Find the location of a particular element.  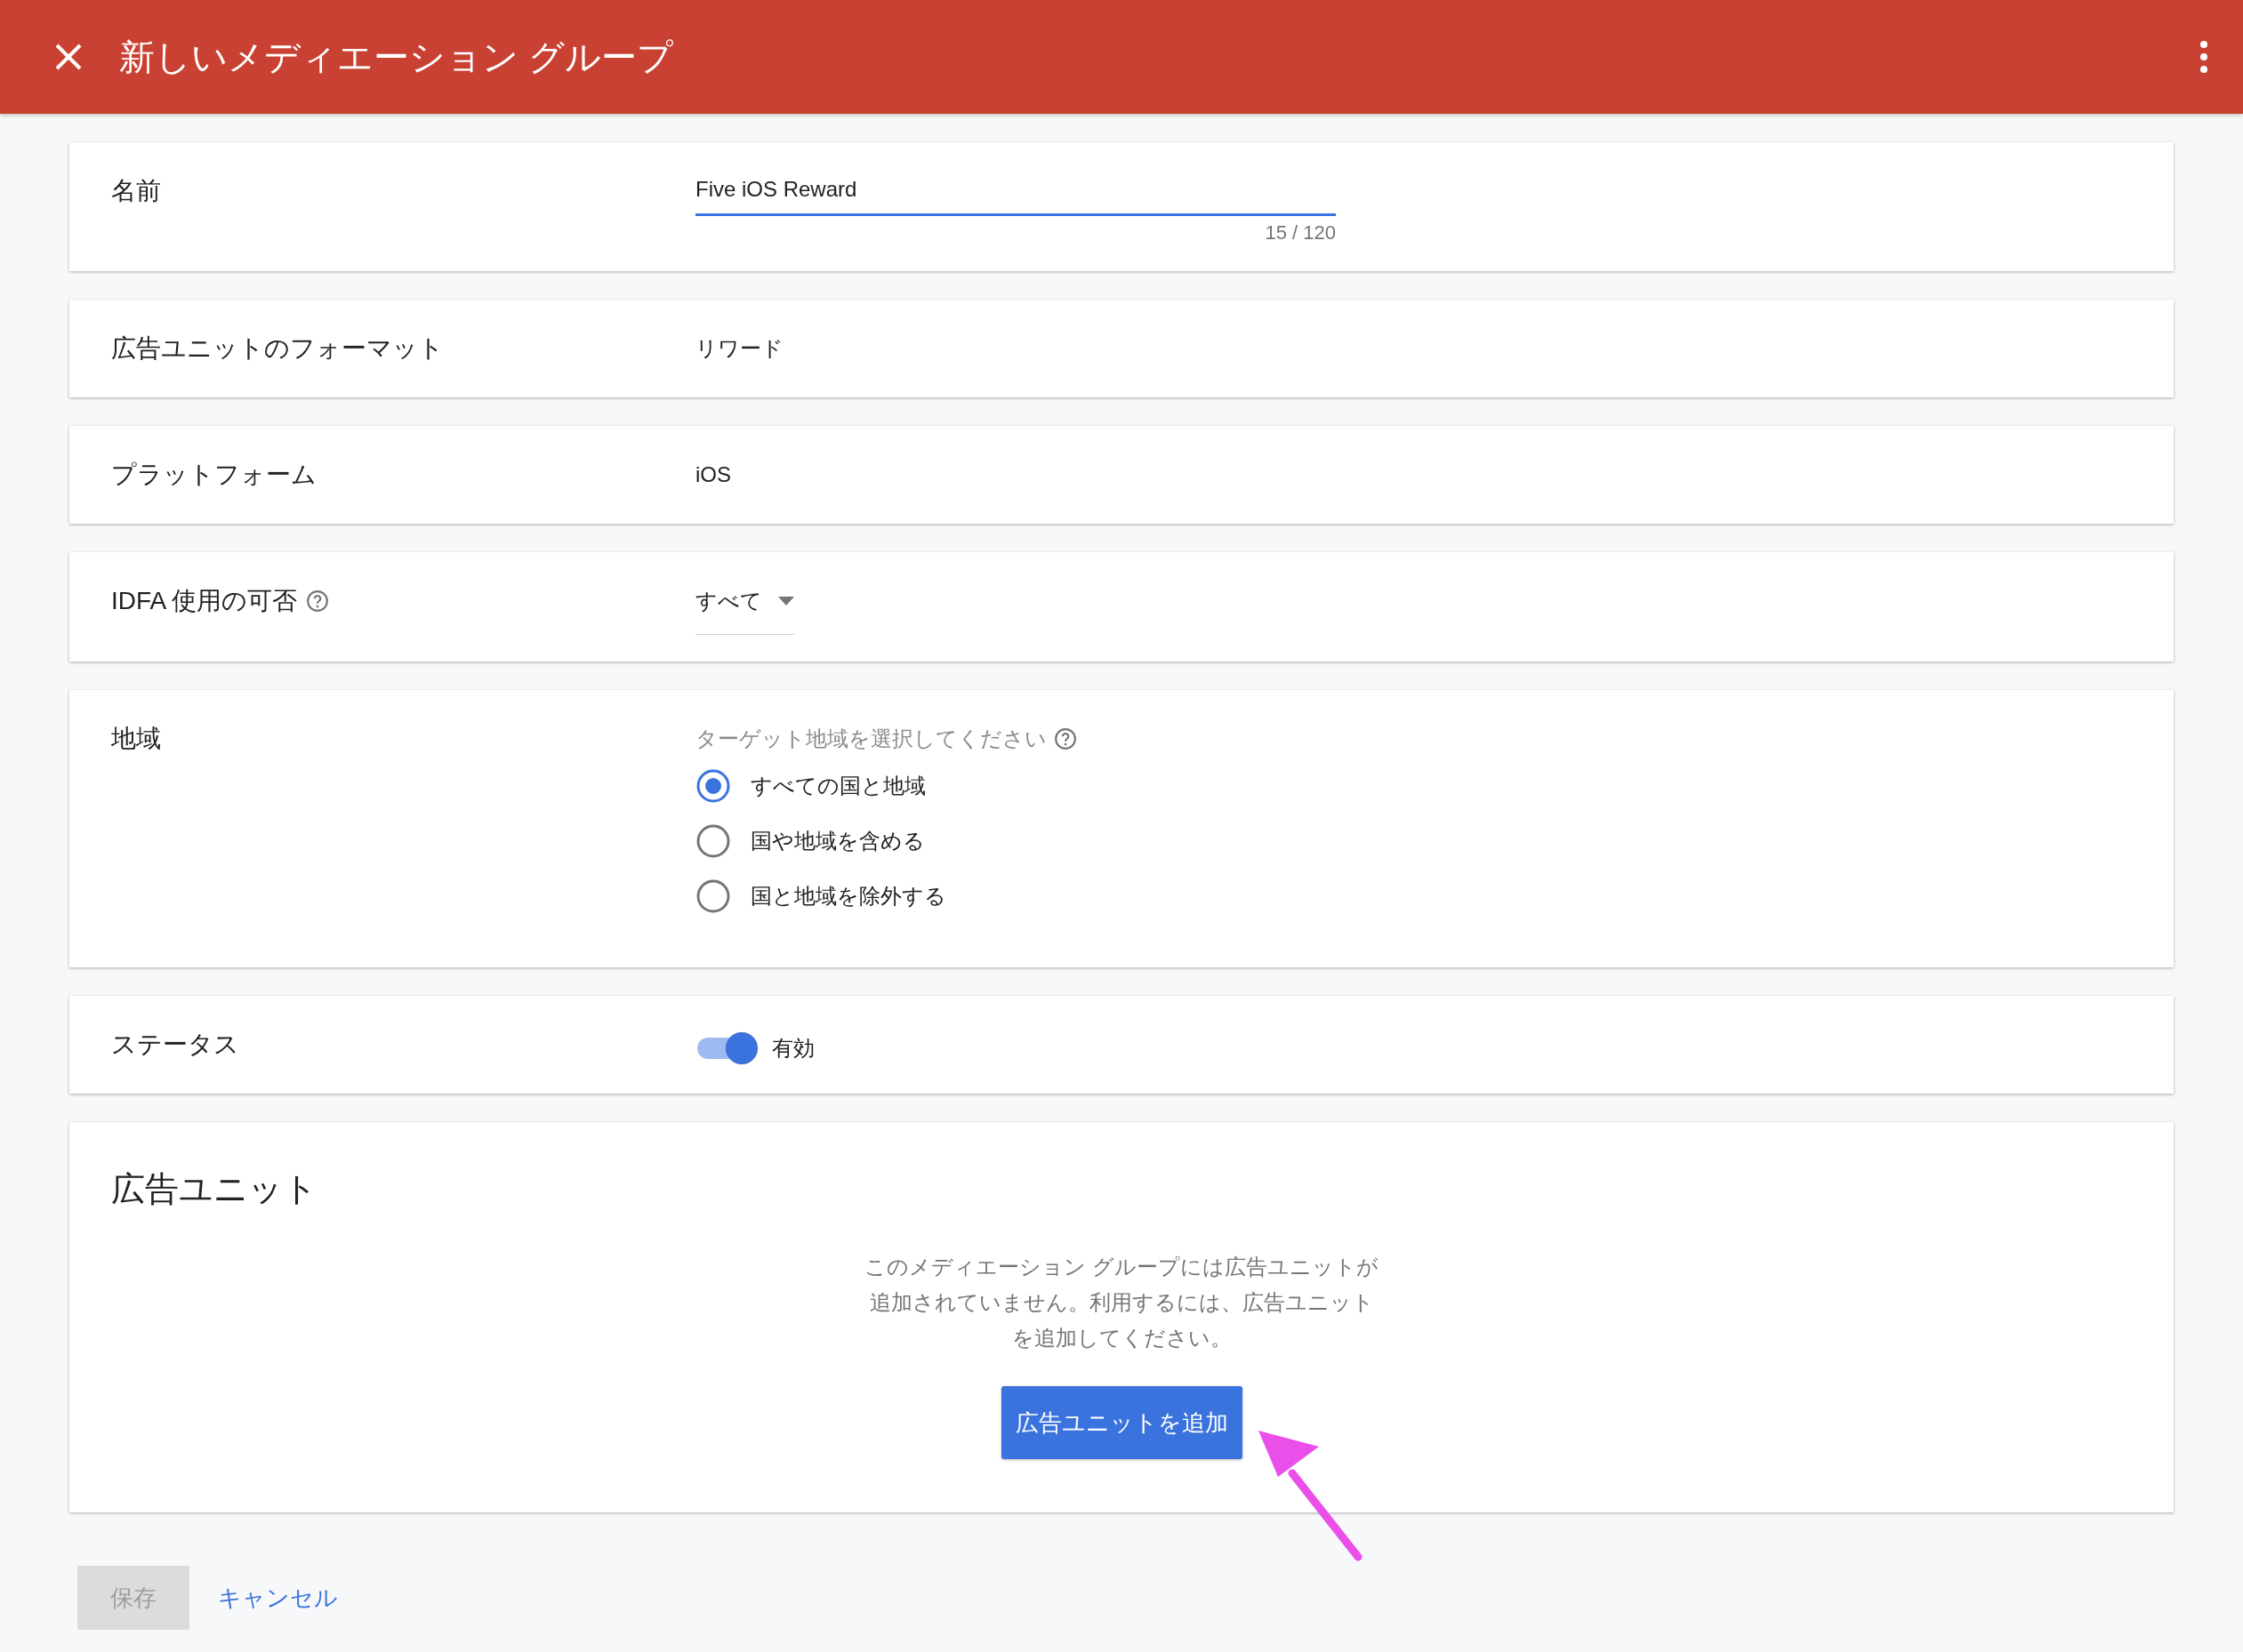

character-counter: 15 / 120 is located at coordinates (1300, 233).